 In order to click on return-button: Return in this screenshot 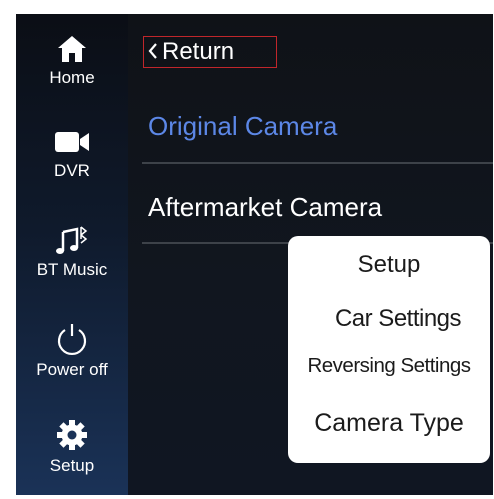, I will do `click(210, 52)`.